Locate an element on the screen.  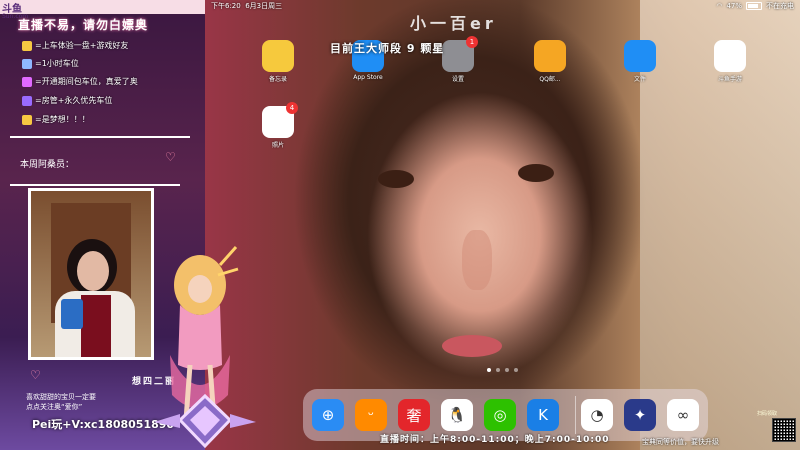
app-notes: 备忘录 is located at coordinates (278, 61).